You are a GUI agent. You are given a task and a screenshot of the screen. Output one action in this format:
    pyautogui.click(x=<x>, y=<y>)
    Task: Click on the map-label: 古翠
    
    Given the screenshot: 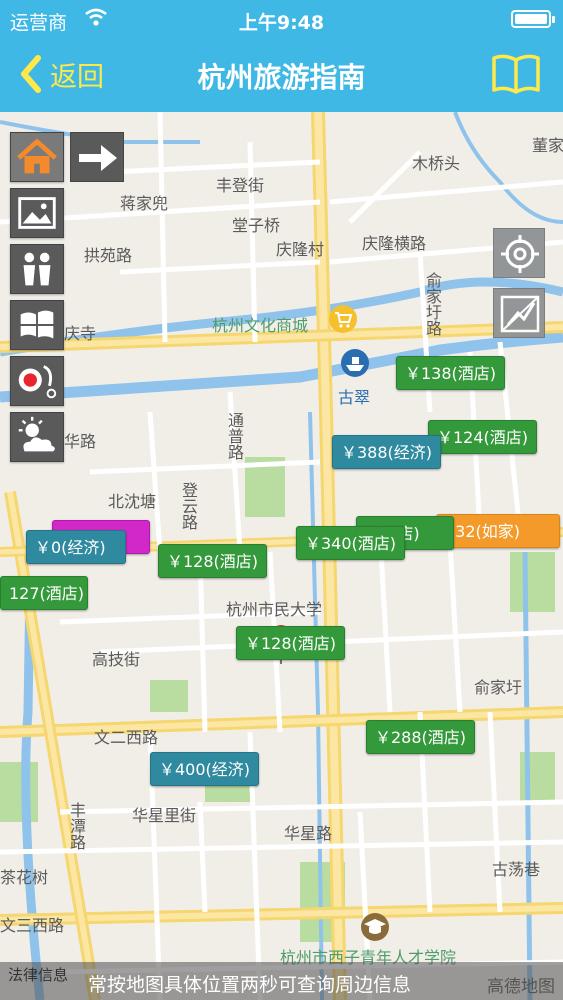 What is the action you would take?
    pyautogui.click(x=354, y=397)
    